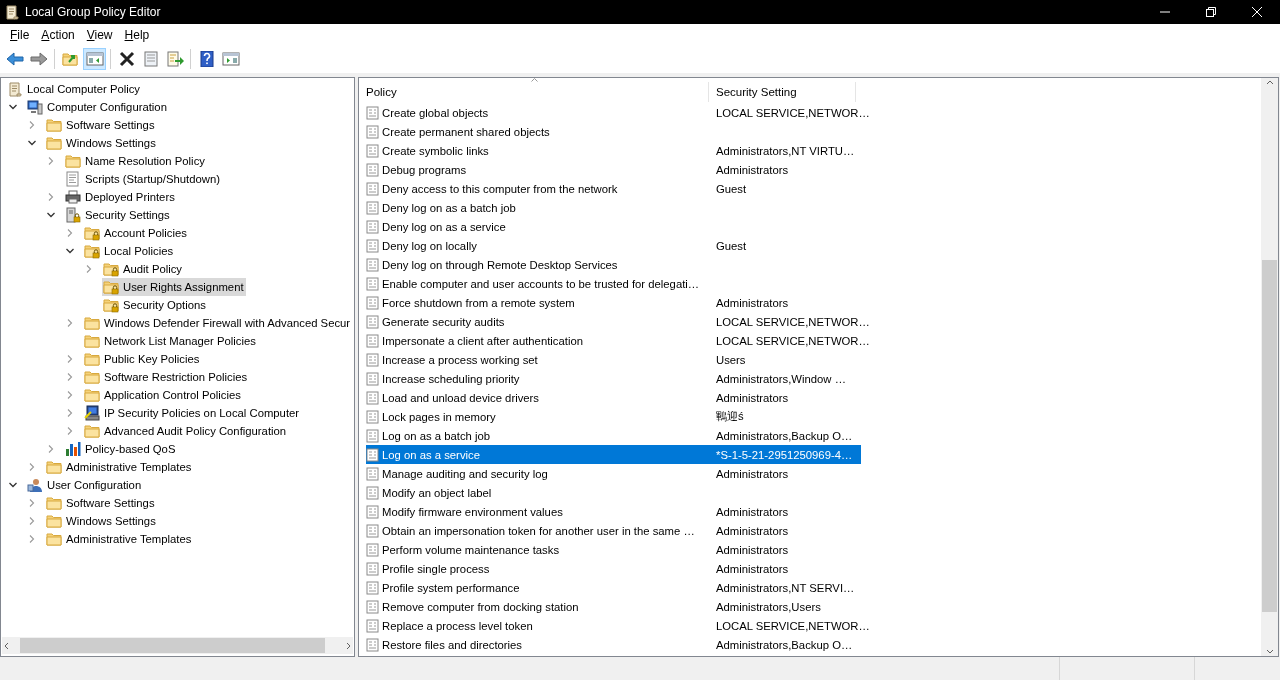 The height and width of the screenshot is (680, 1280). I want to click on tree-item: Security Options, so click(155, 305).